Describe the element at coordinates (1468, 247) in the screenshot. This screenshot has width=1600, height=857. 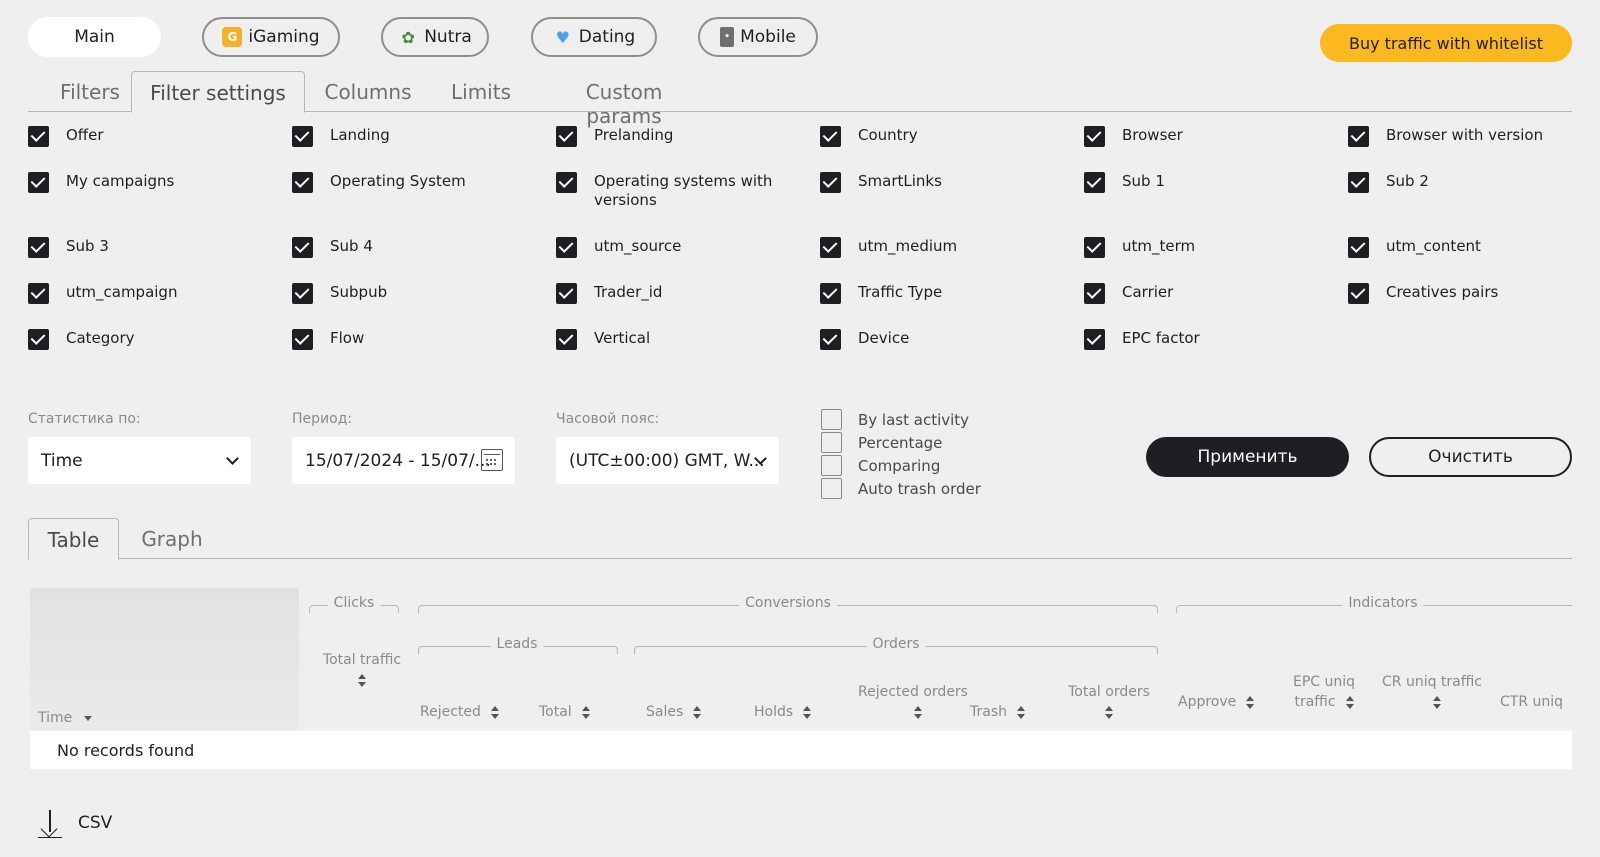
I see `checkbox-utm-content: utm_content` at that location.